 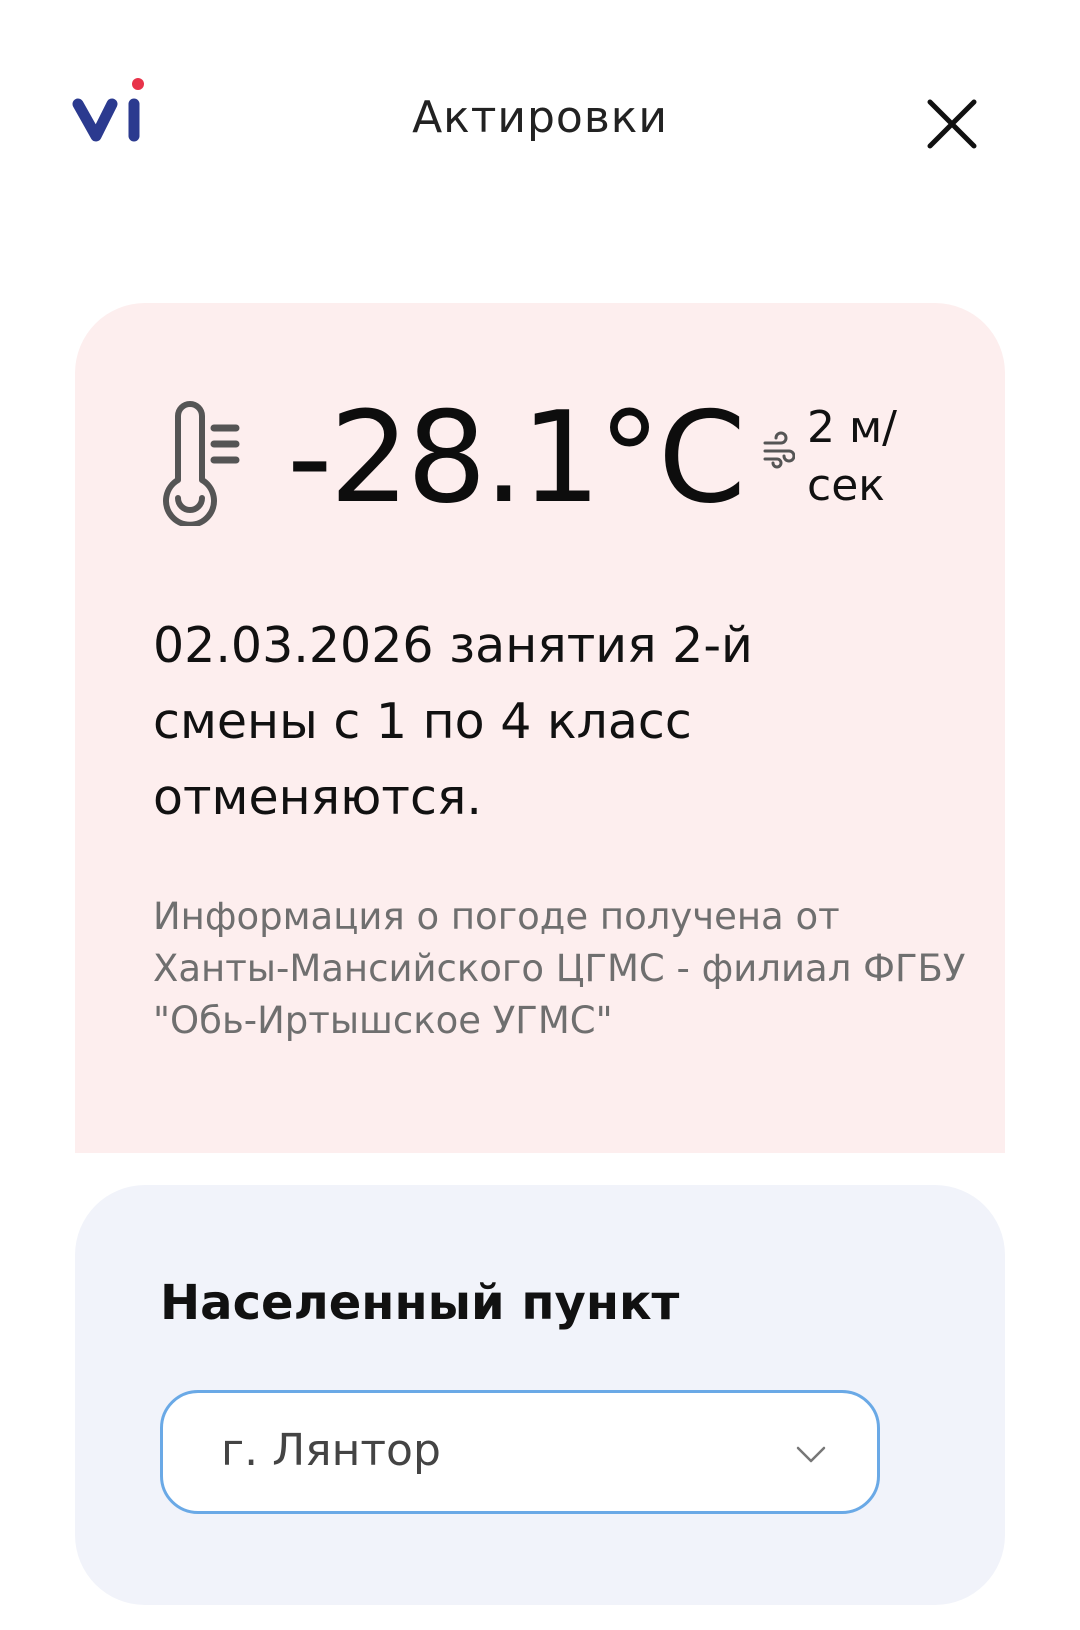 I want to click on chevron-down-icon, so click(x=811, y=1454).